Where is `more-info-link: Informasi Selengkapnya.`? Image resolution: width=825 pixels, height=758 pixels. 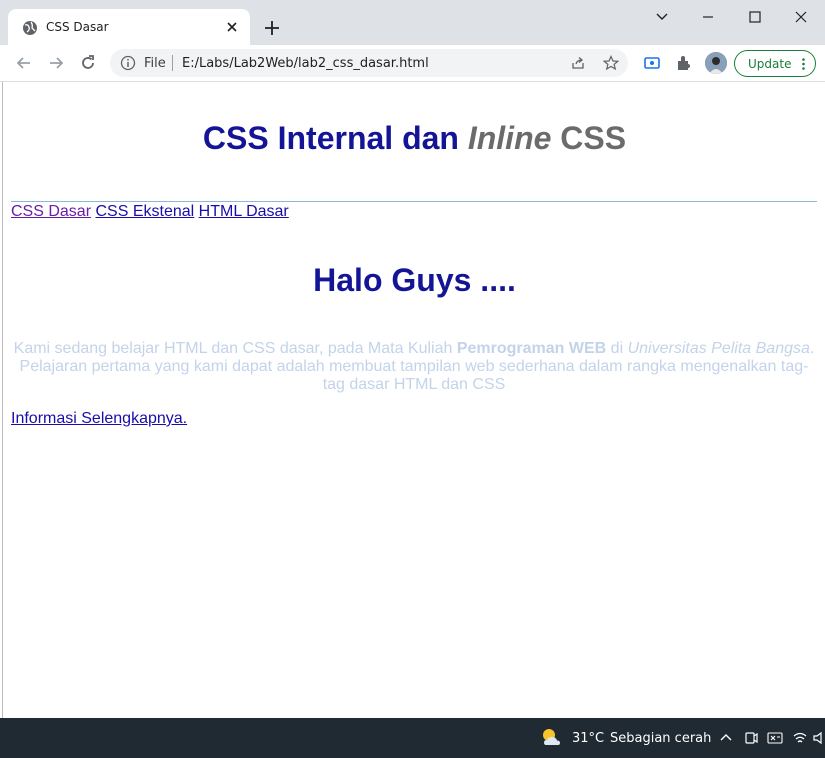
more-info-link: Informasi Selengkapnya. is located at coordinates (99, 419).